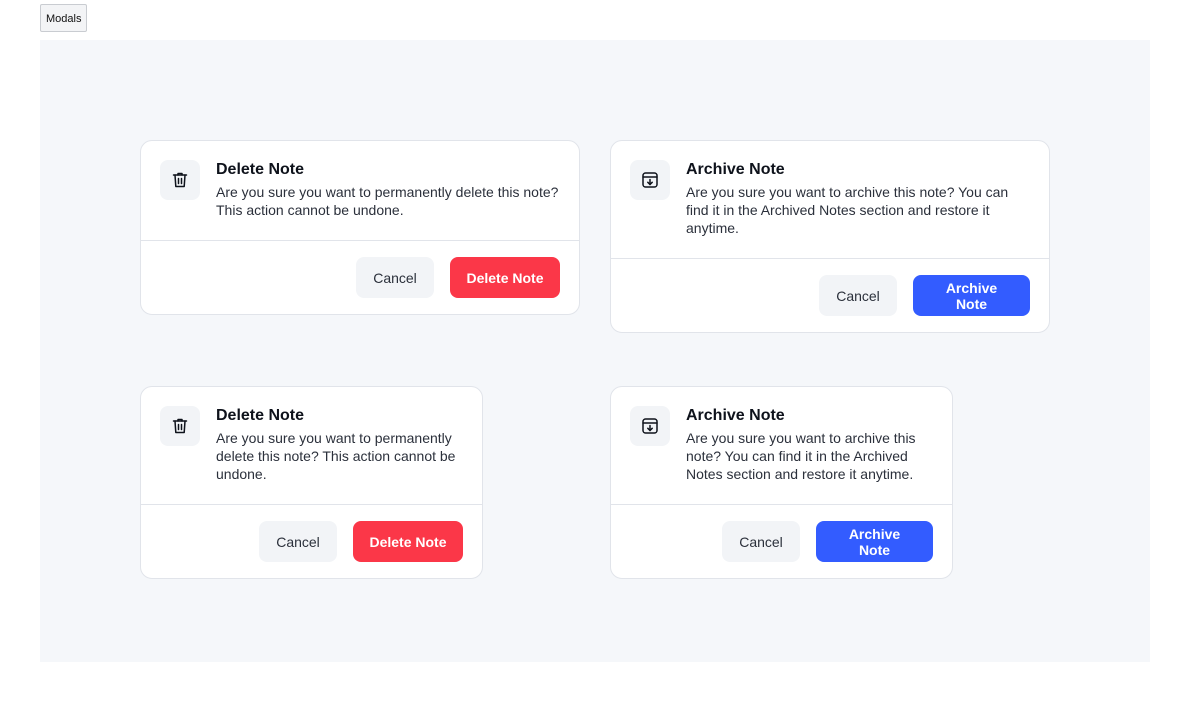 This screenshot has height=703, width=1190. I want to click on modals-tab-label: Modals, so click(64, 18).